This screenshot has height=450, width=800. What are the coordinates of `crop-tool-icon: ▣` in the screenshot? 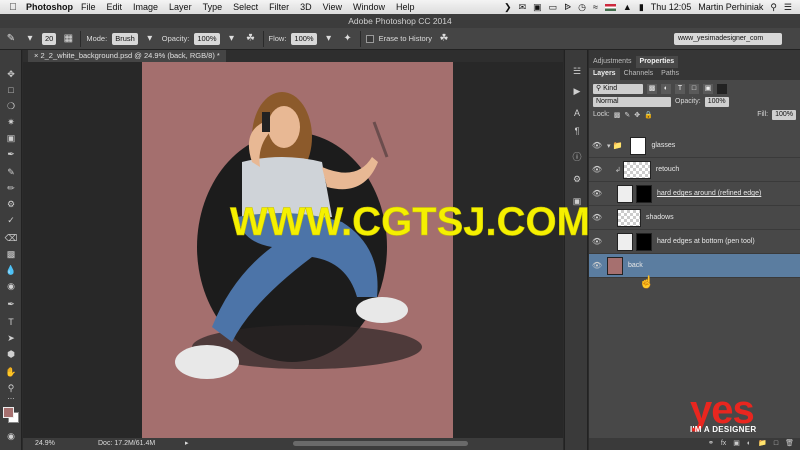 It's located at (11, 138).